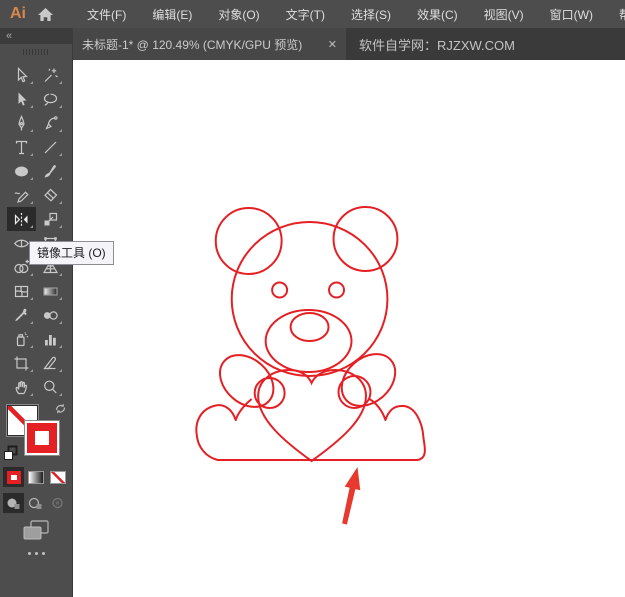  I want to click on direct-select-arrow-icon, so click(22, 99).